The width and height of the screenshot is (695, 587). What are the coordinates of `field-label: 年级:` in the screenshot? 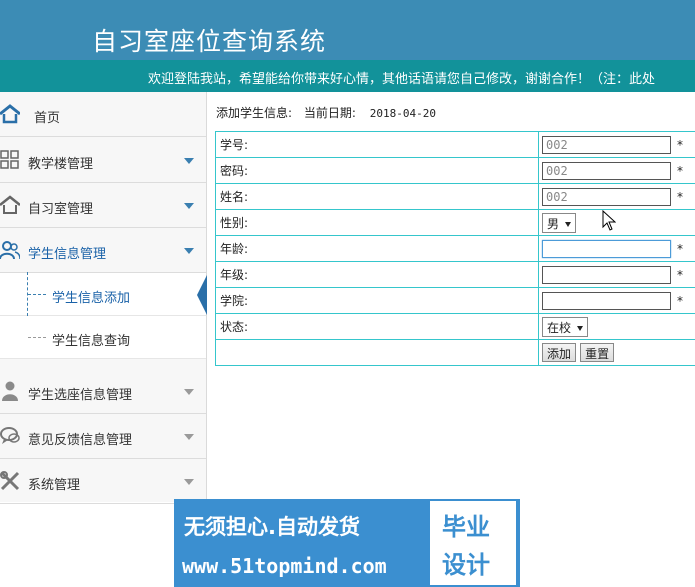 It's located at (377, 274).